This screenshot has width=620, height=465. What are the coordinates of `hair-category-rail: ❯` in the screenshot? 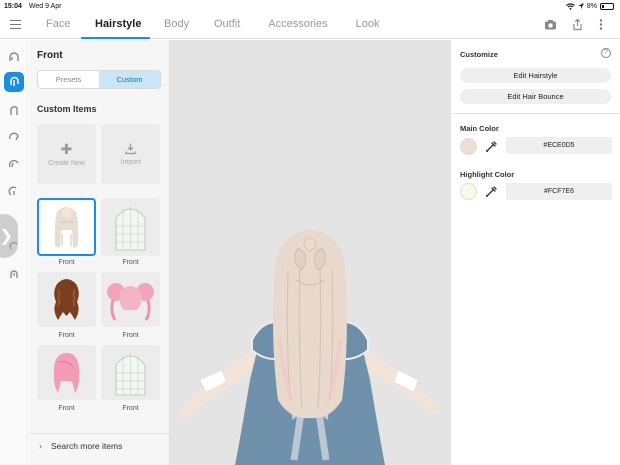 It's located at (14, 252).